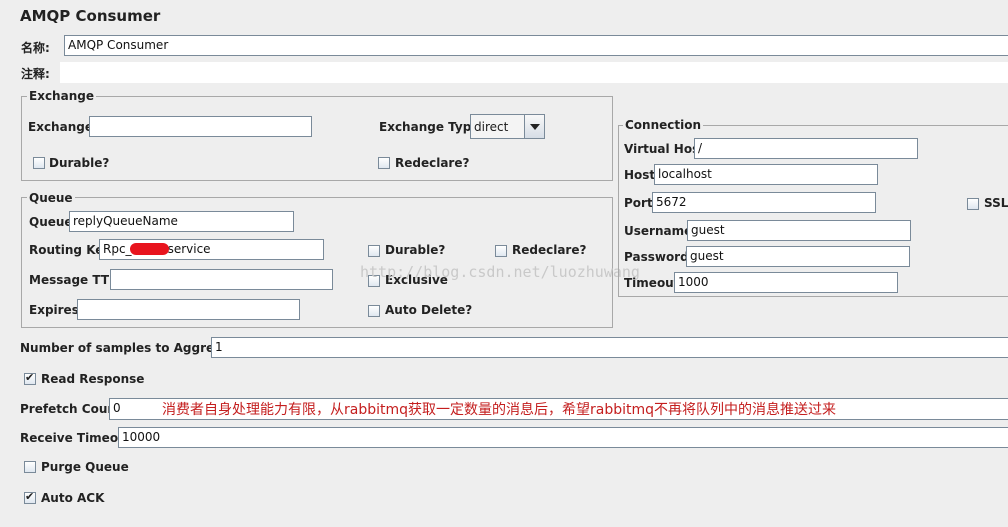 The image size is (1008, 527). What do you see at coordinates (638, 203) in the screenshot?
I see `port-label: Port` at bounding box center [638, 203].